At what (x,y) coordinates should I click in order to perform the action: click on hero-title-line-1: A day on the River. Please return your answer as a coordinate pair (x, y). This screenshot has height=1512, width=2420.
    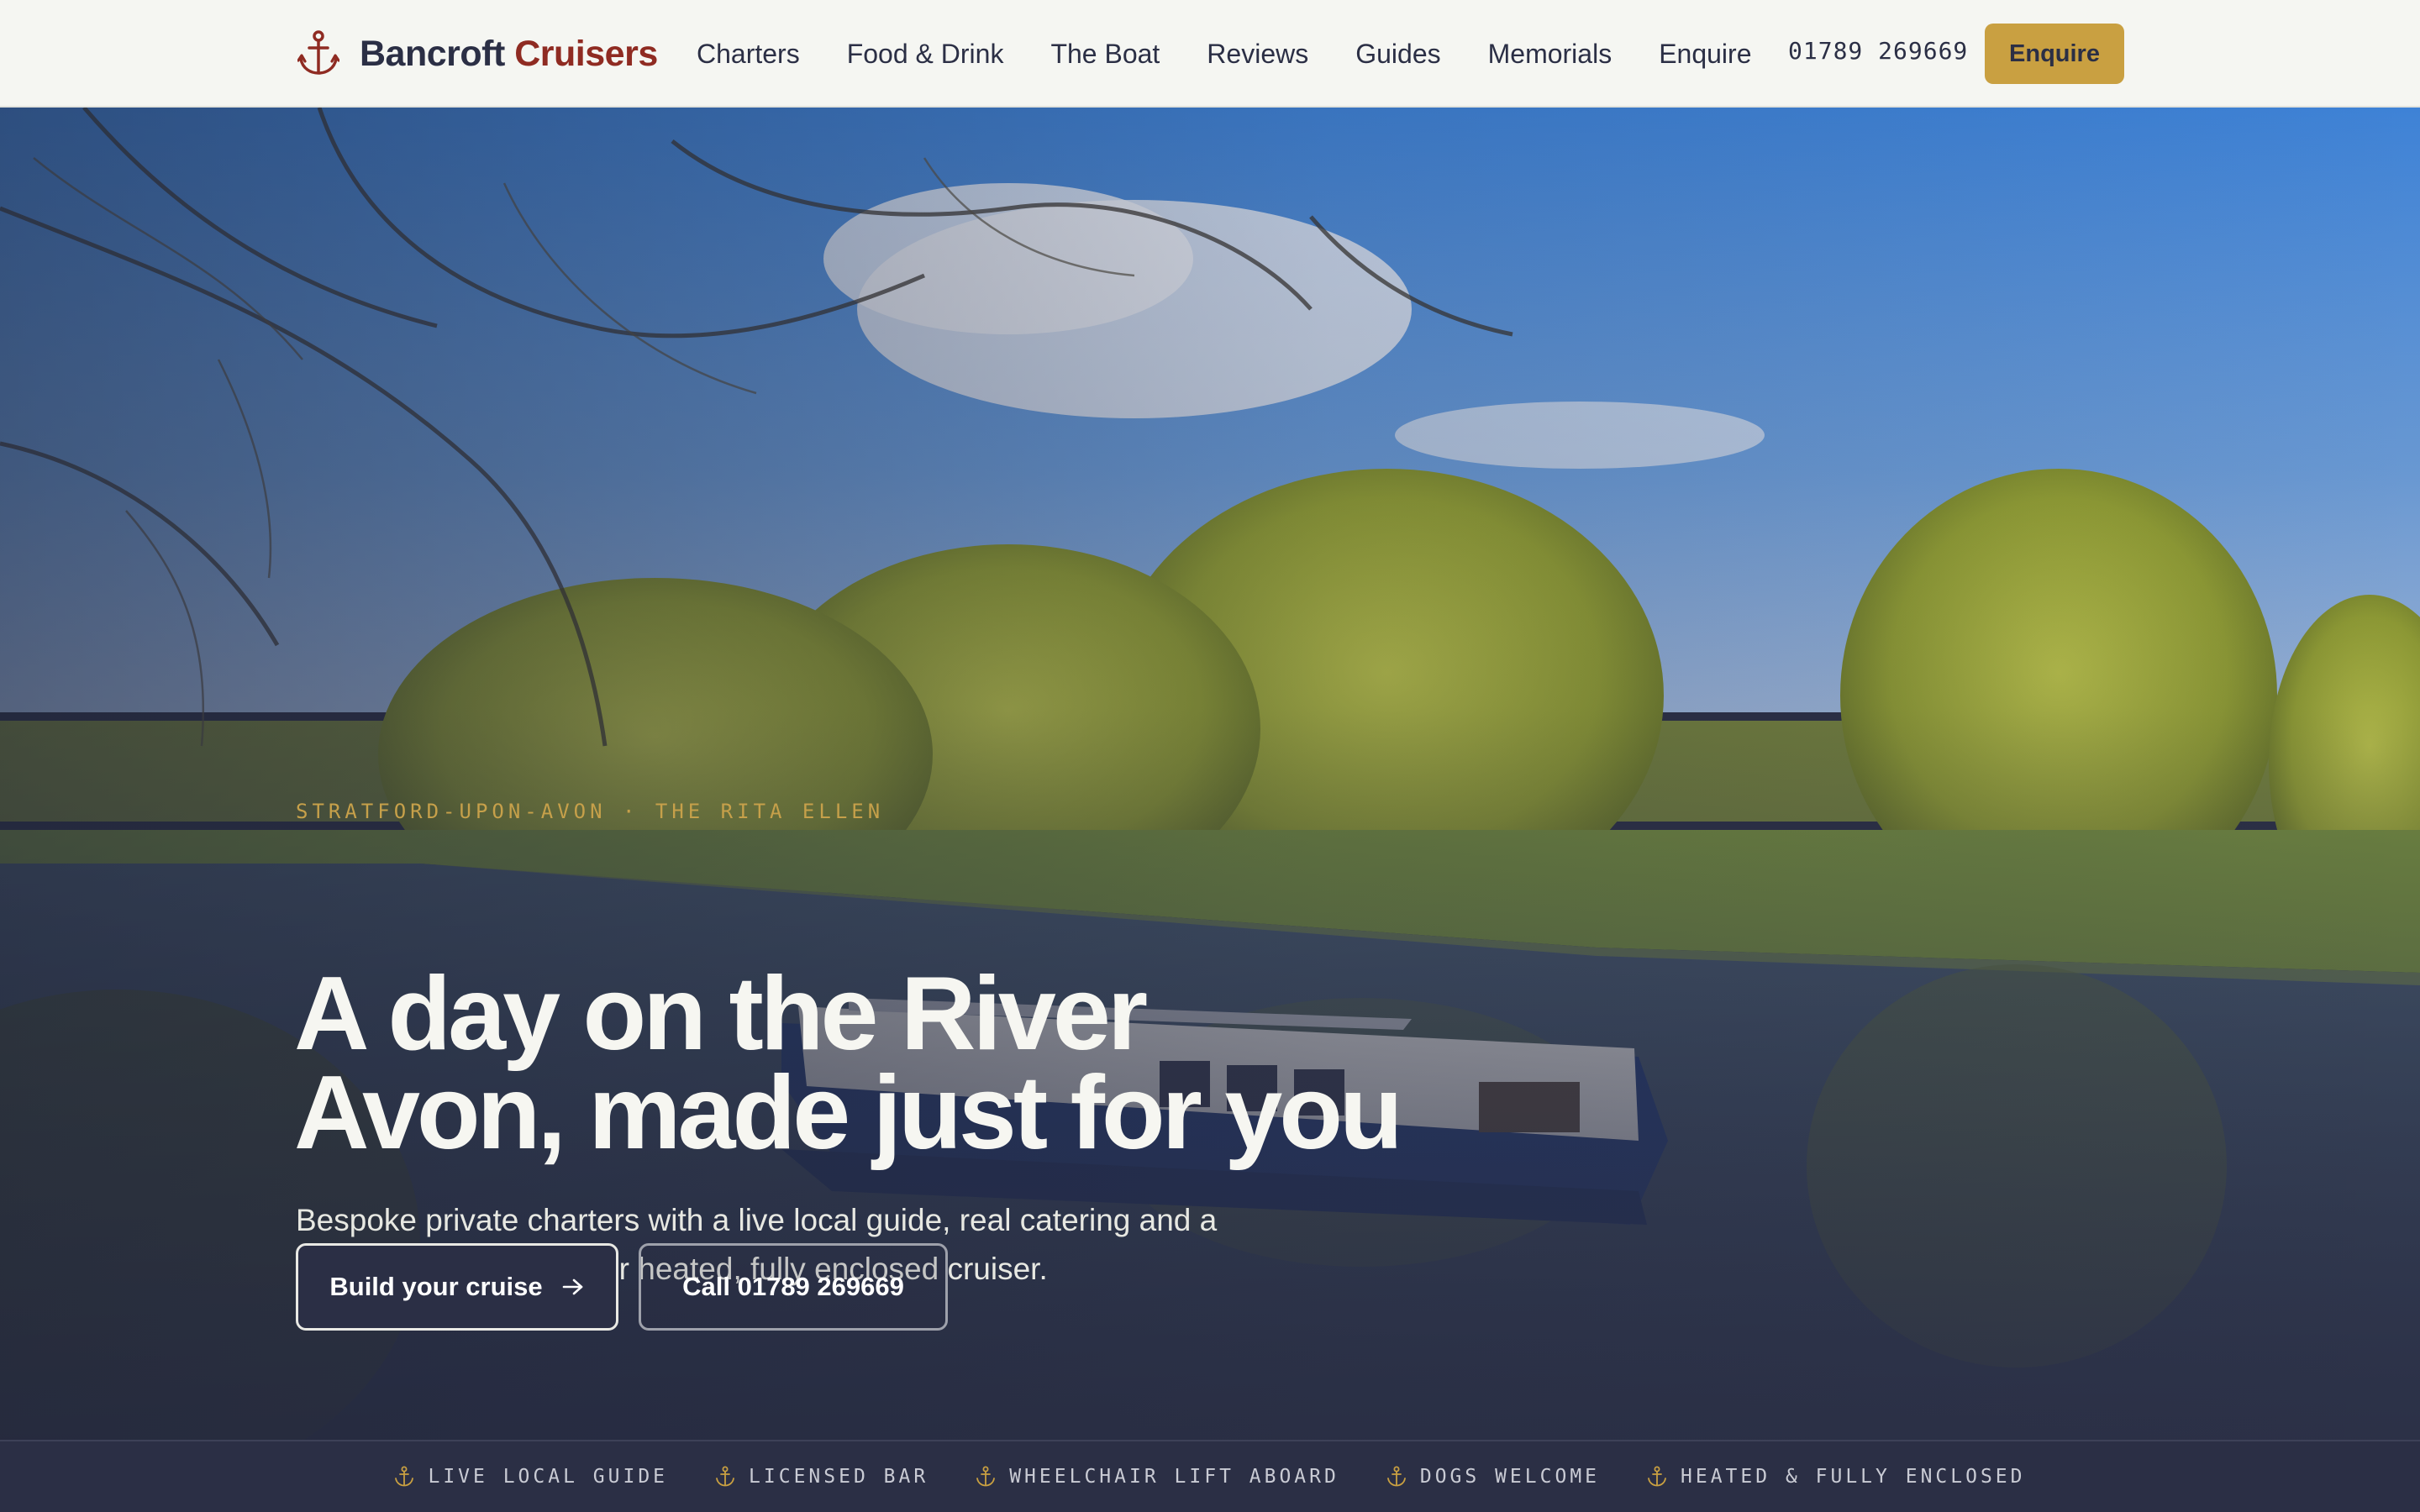
    Looking at the image, I should click on (721, 1014).